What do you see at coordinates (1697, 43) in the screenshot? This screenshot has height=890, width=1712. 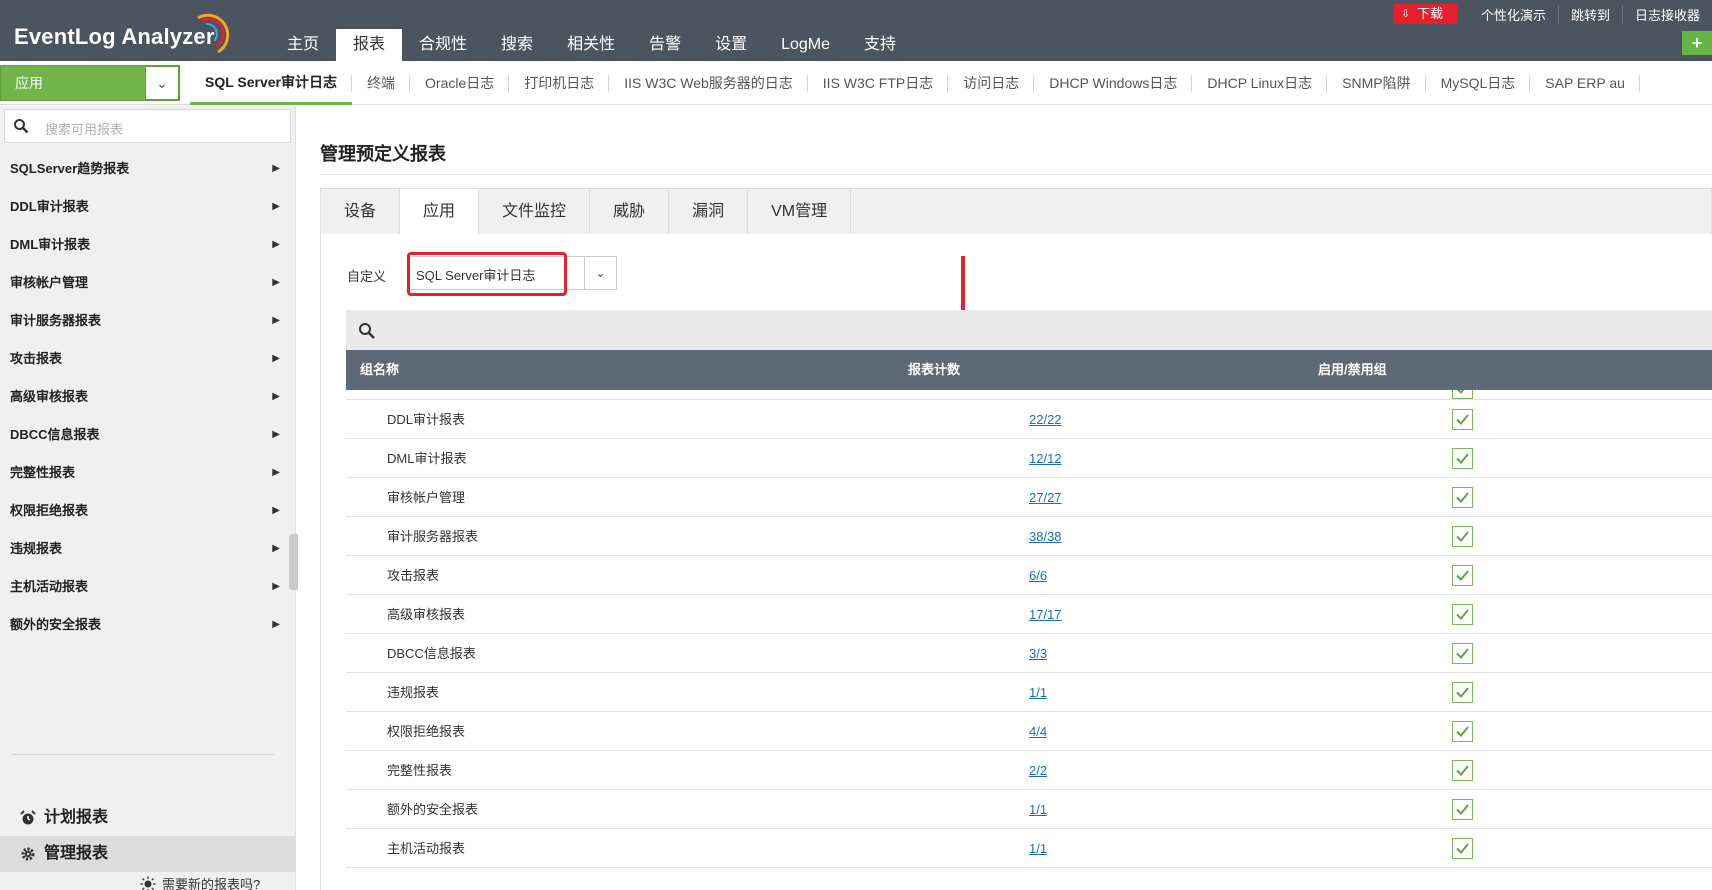 I see `add-button: +` at bounding box center [1697, 43].